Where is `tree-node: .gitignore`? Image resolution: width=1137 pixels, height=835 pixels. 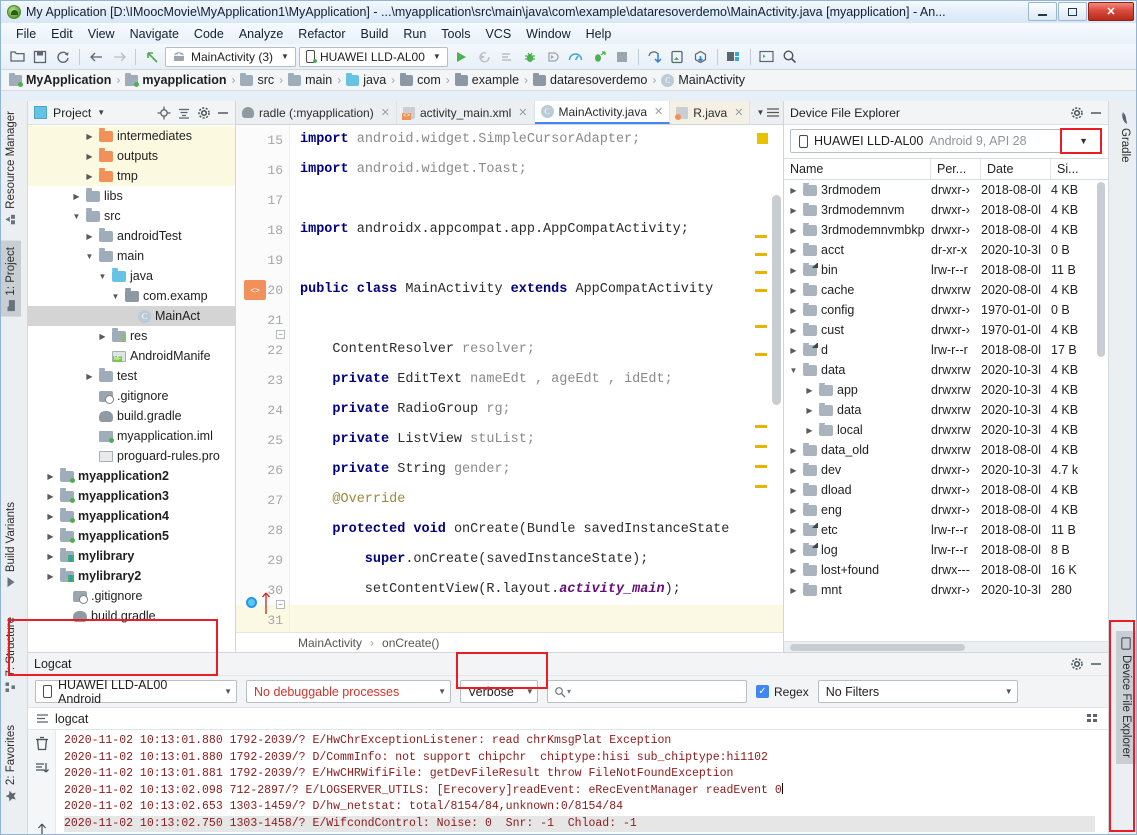
tree-node: .gitignore is located at coordinates (131, 596).